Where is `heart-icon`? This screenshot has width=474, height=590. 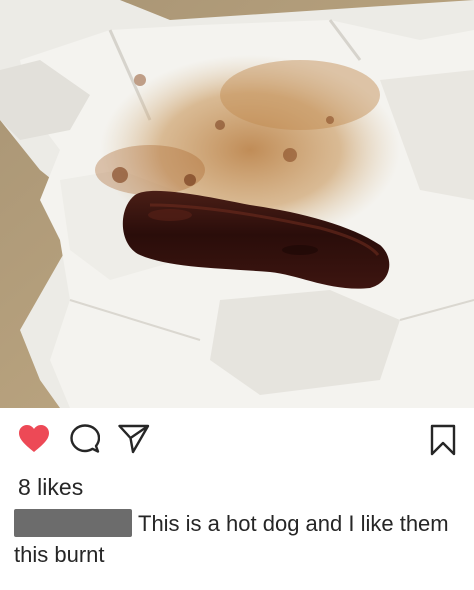
heart-icon is located at coordinates (34, 438).